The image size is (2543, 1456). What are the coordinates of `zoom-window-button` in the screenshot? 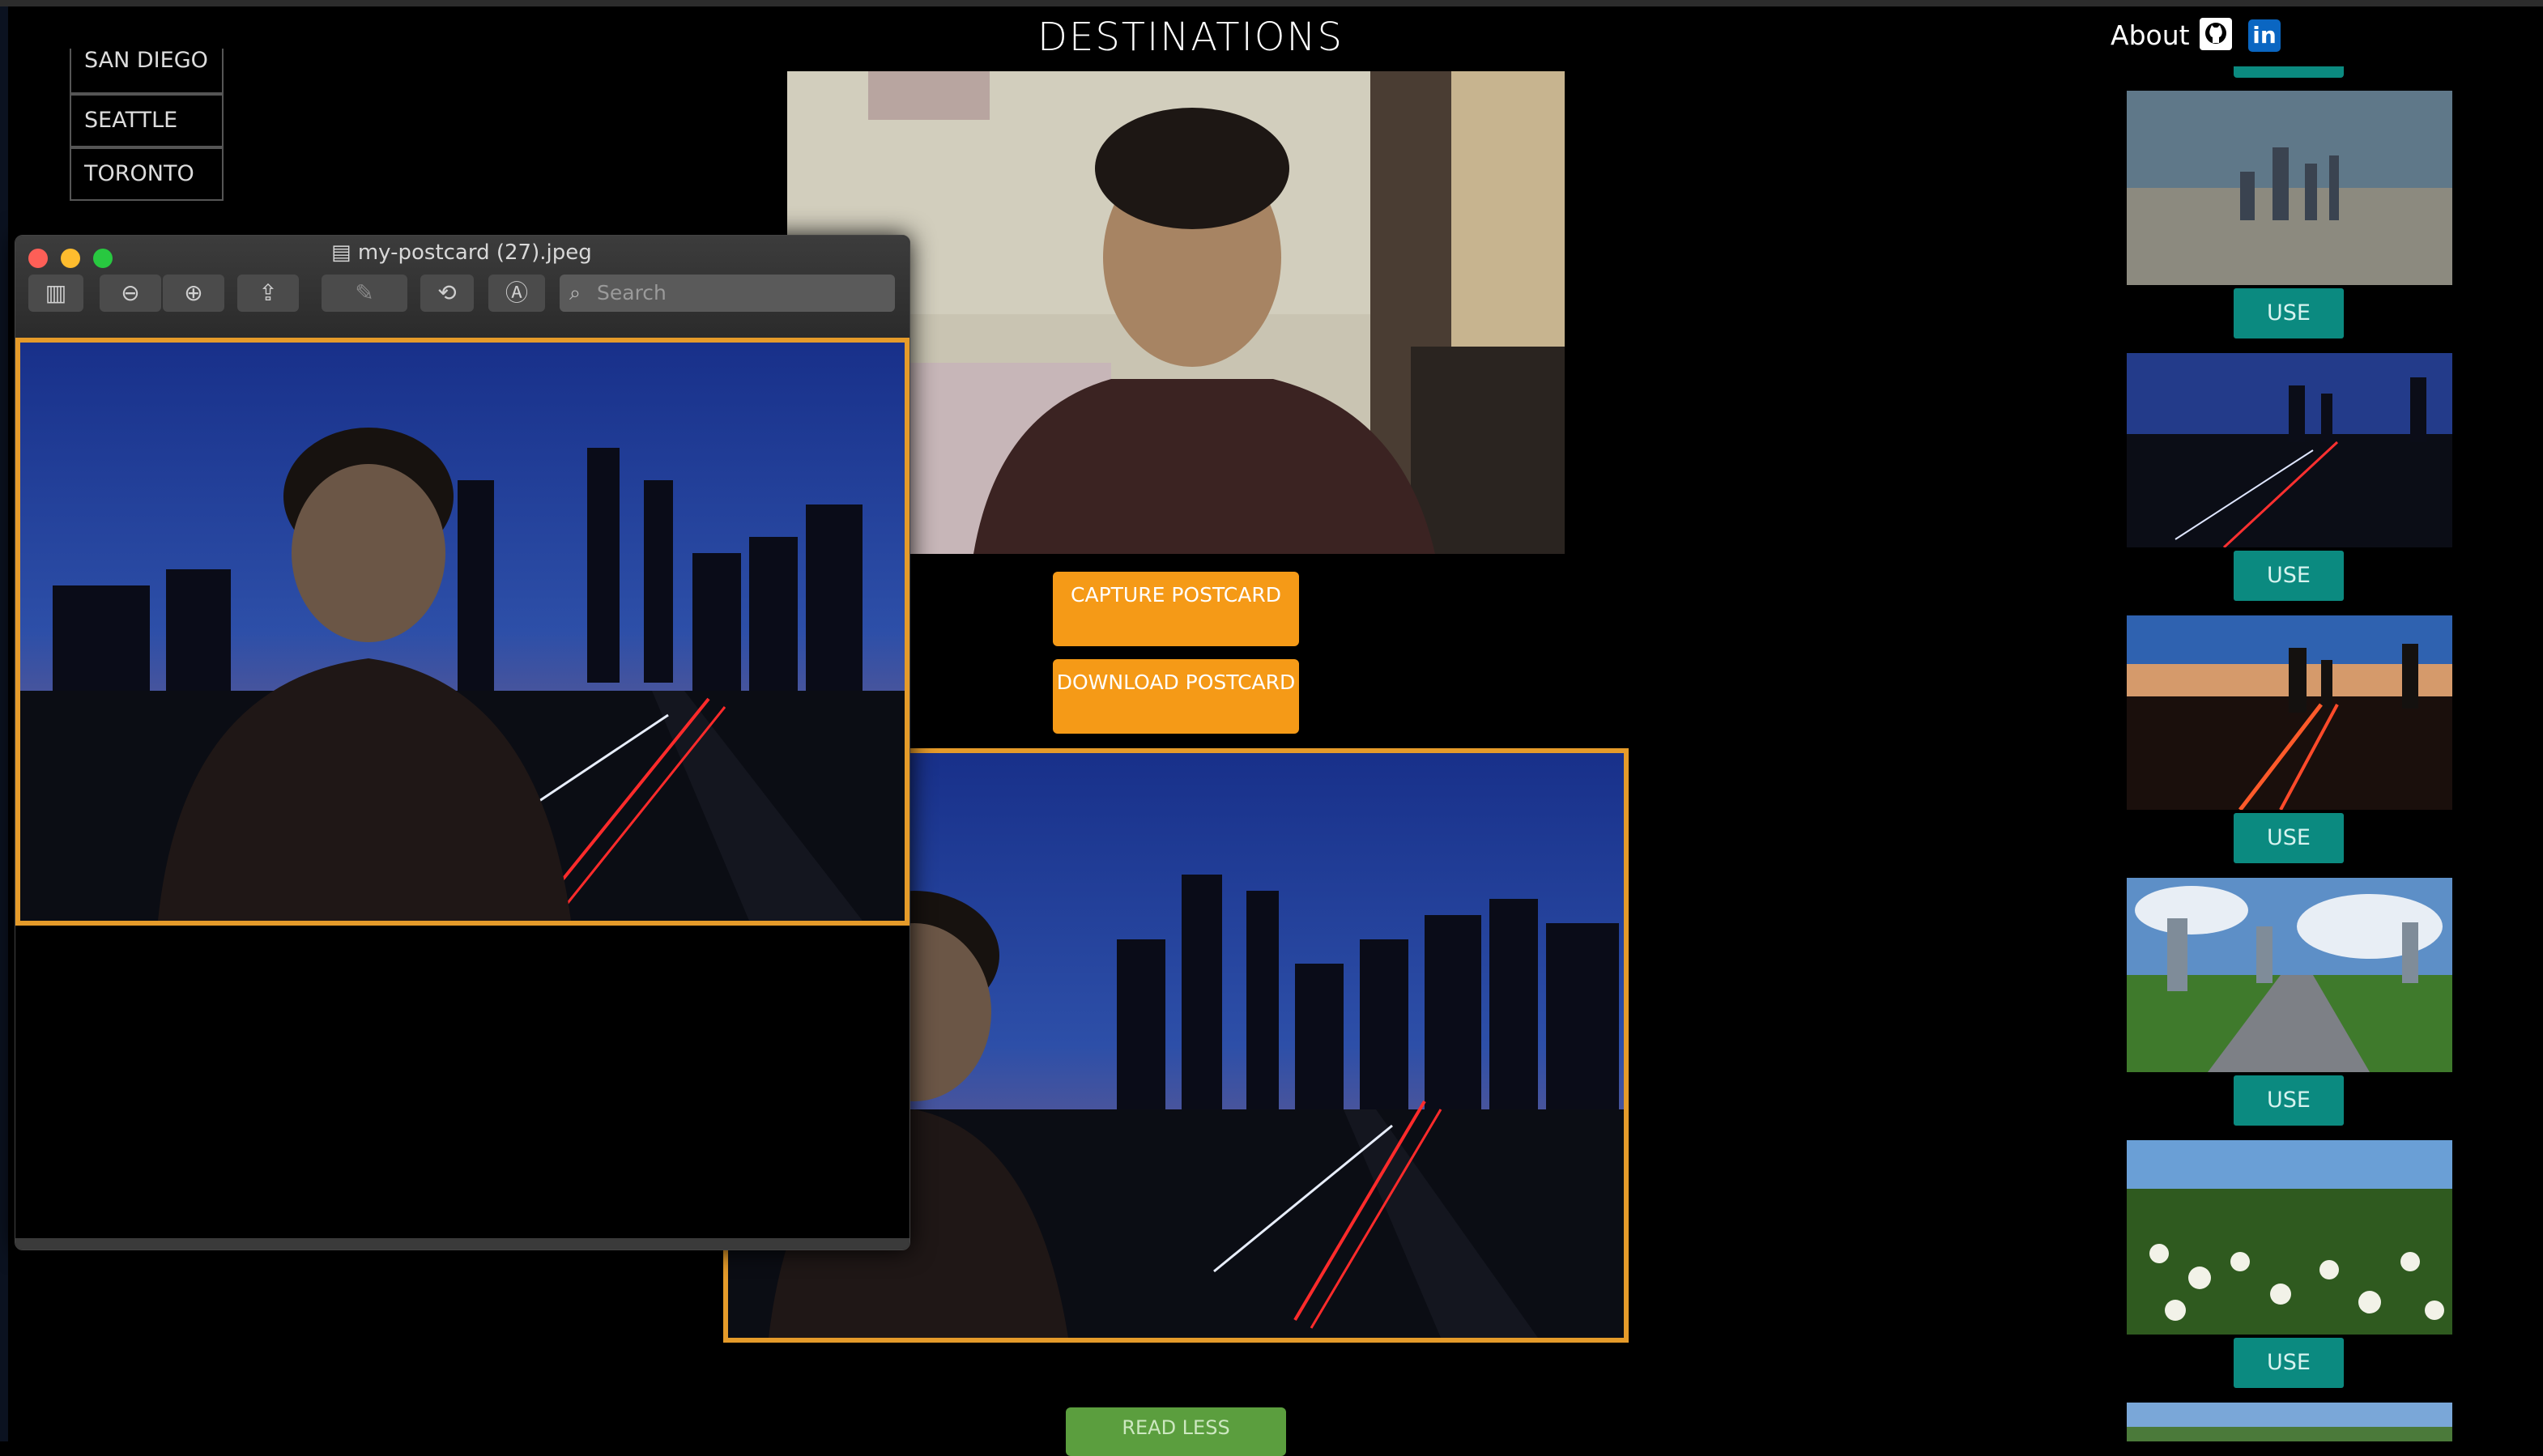 It's located at (103, 258).